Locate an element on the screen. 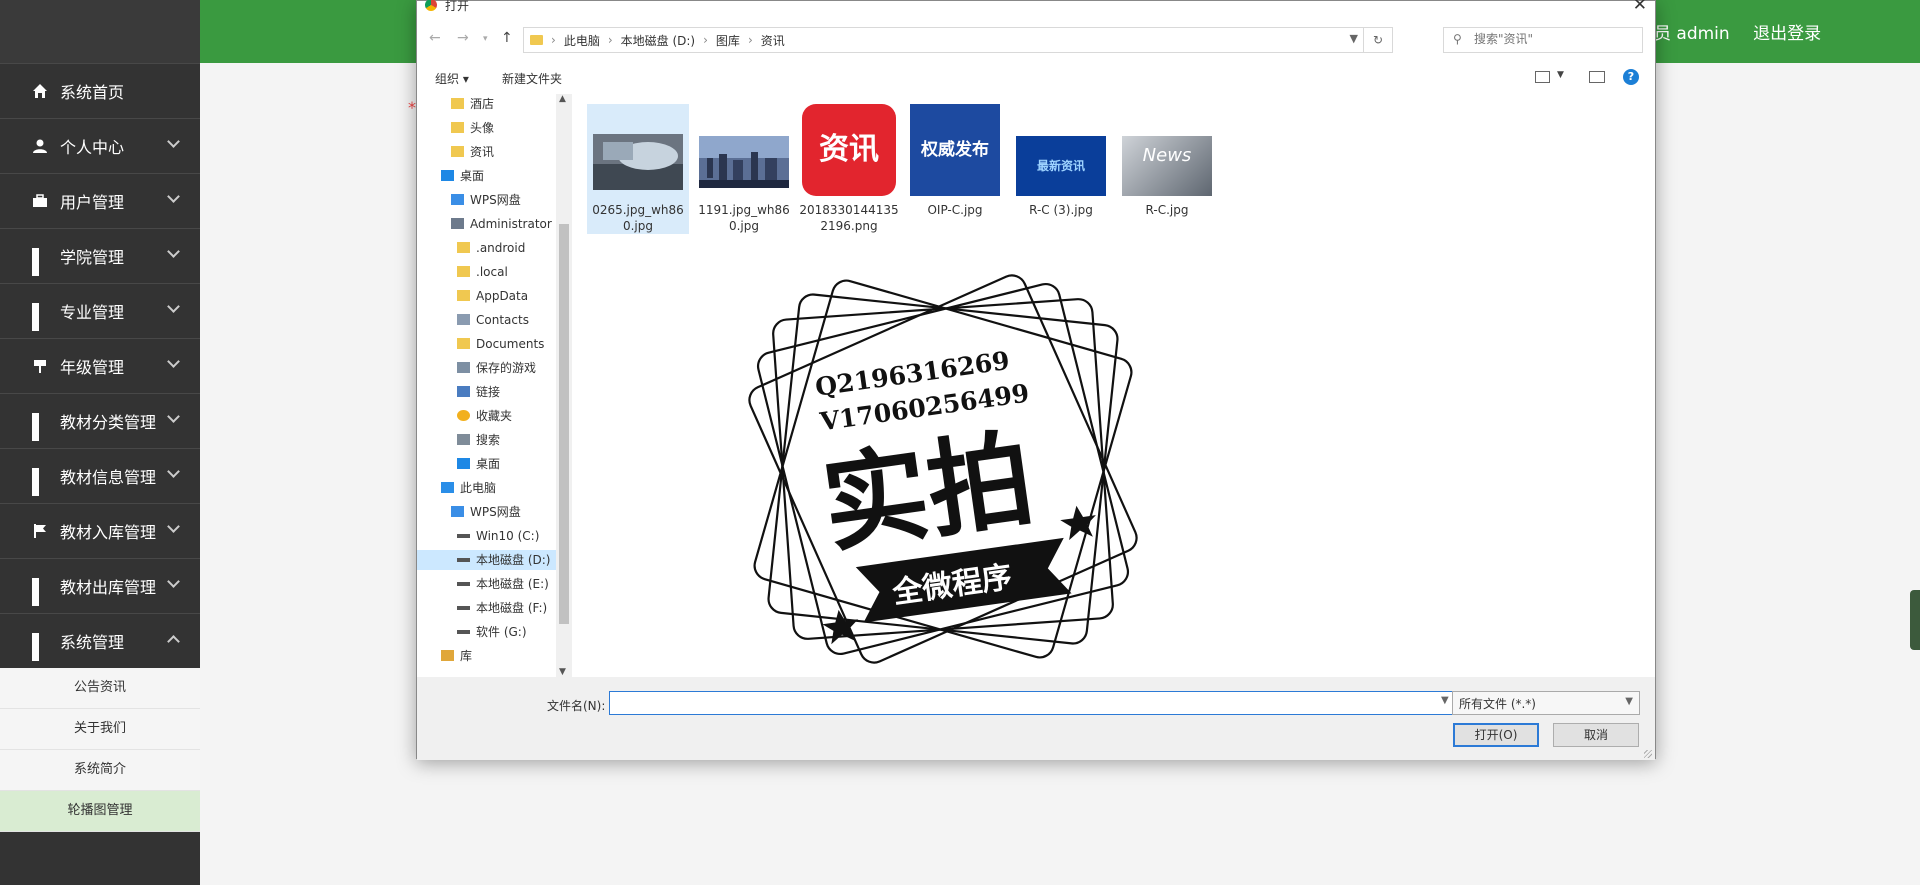 This screenshot has width=1920, height=885. sidebar-item-college: 学院管理 is located at coordinates (100, 255).